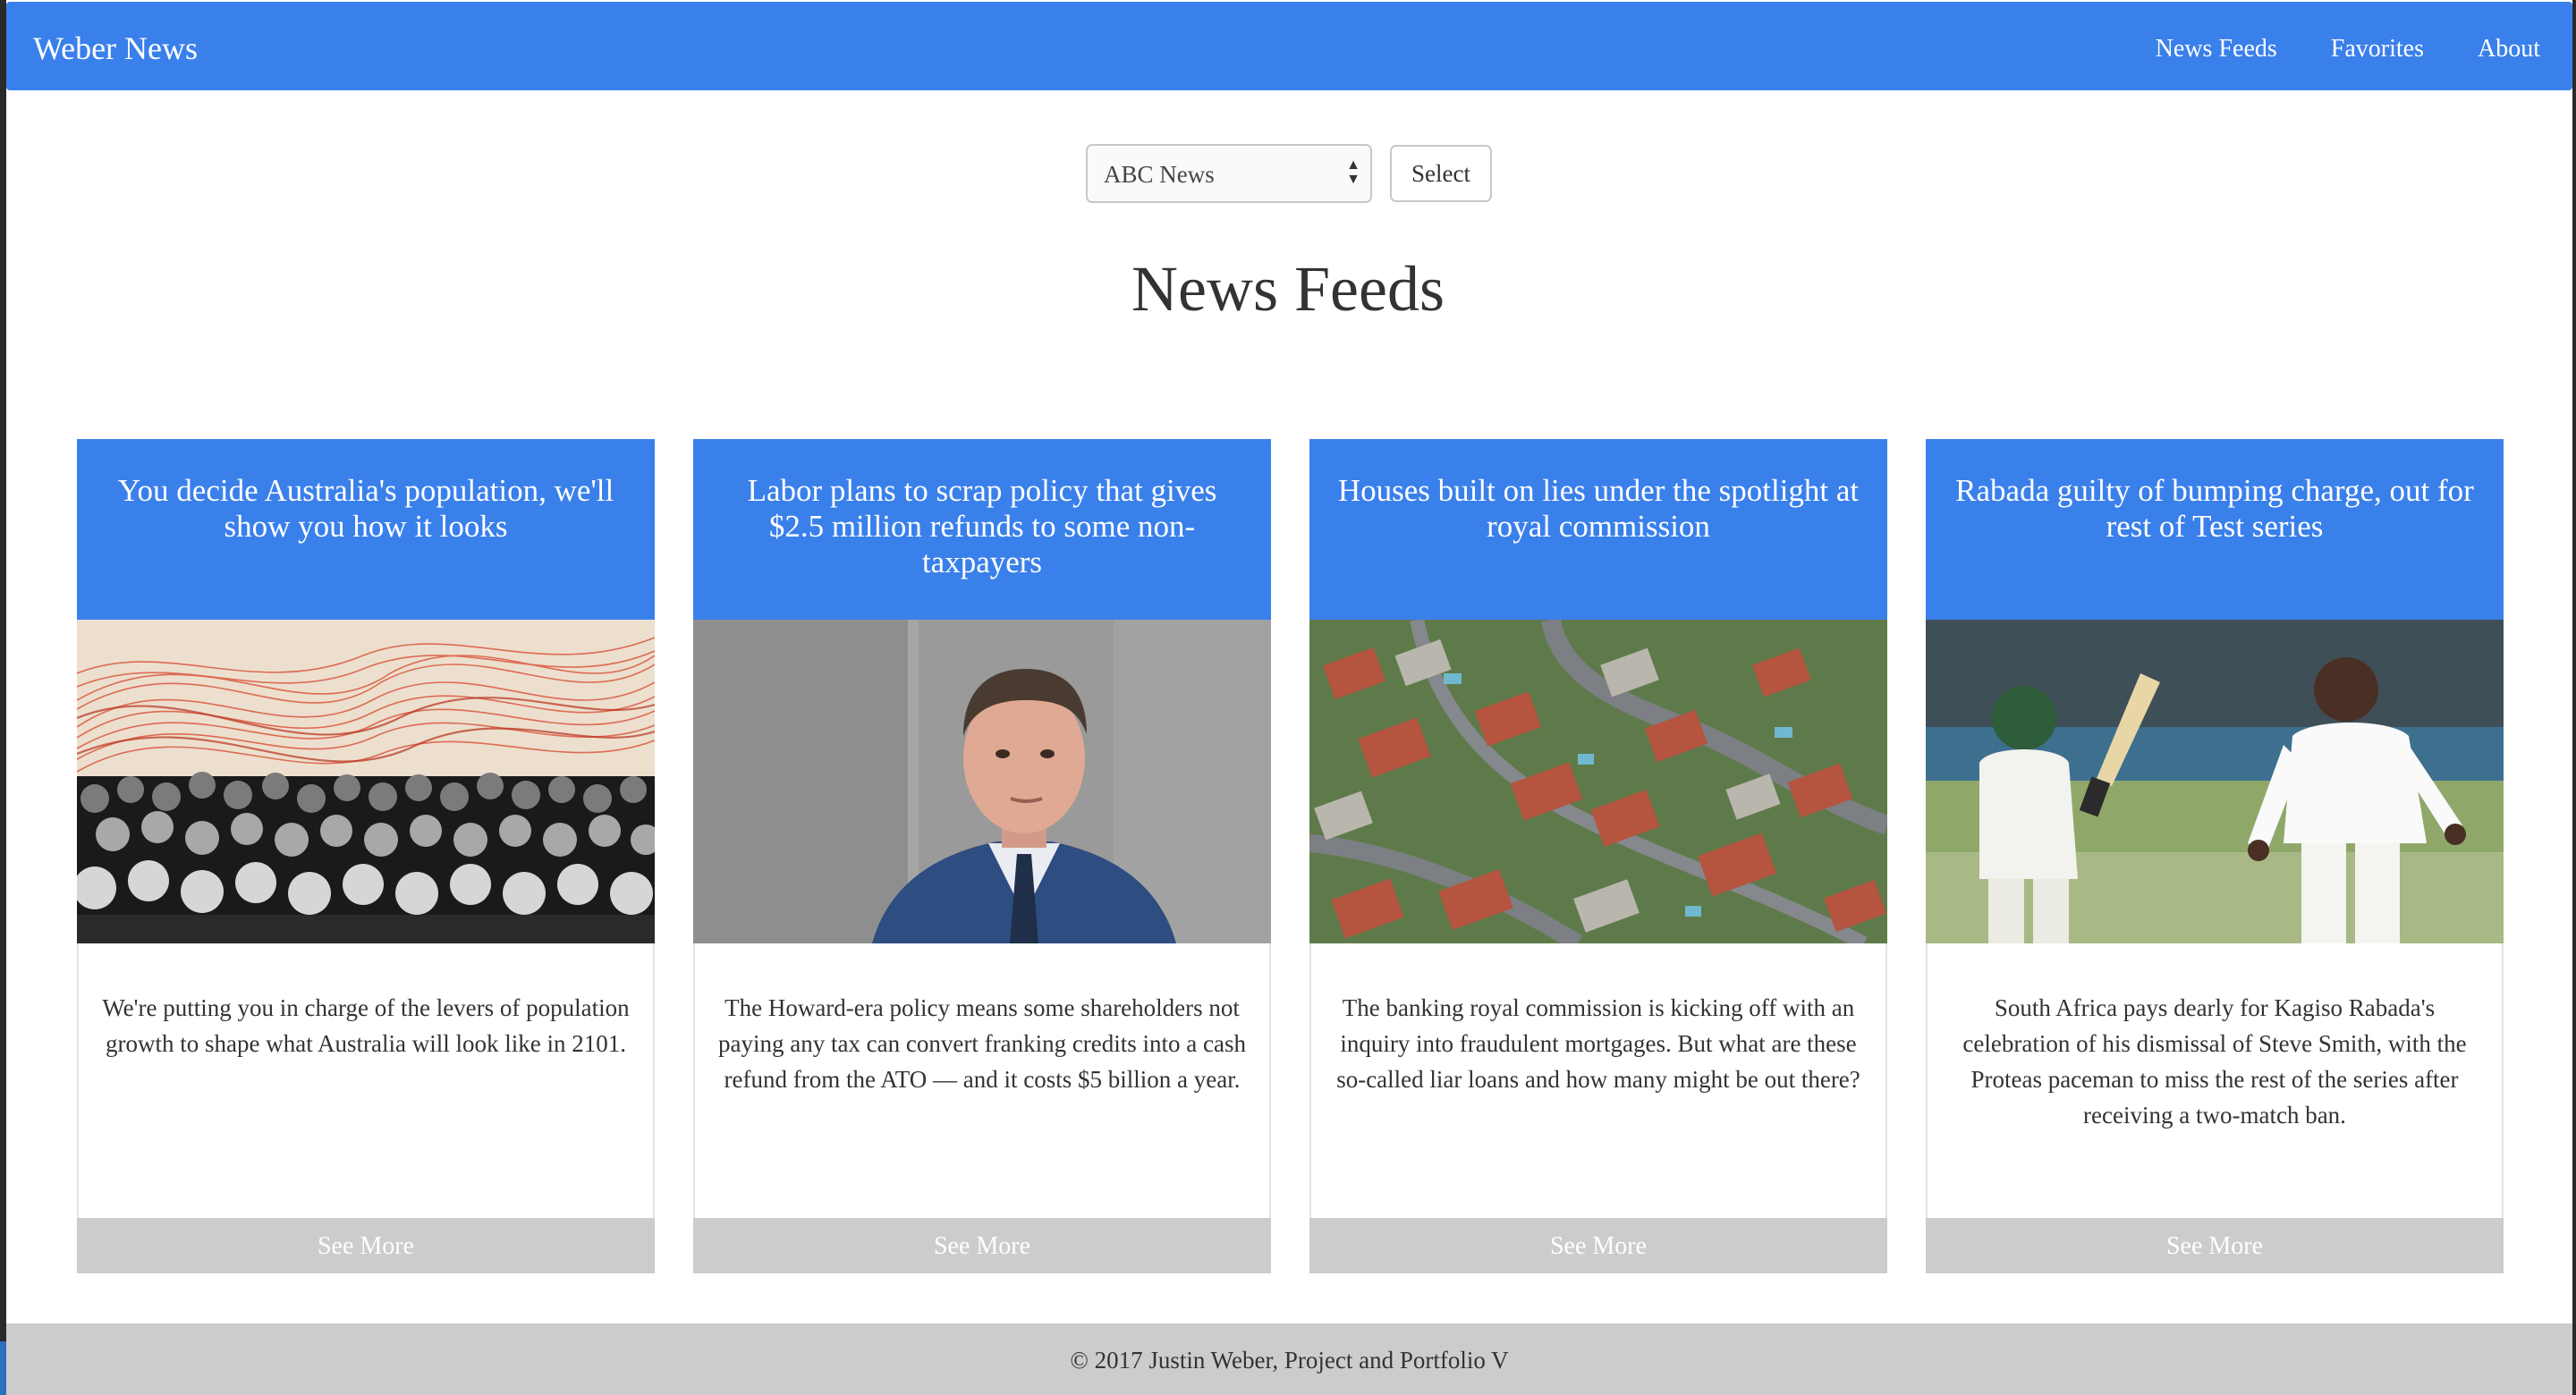  I want to click on portrait-photo-image, so click(982, 781).